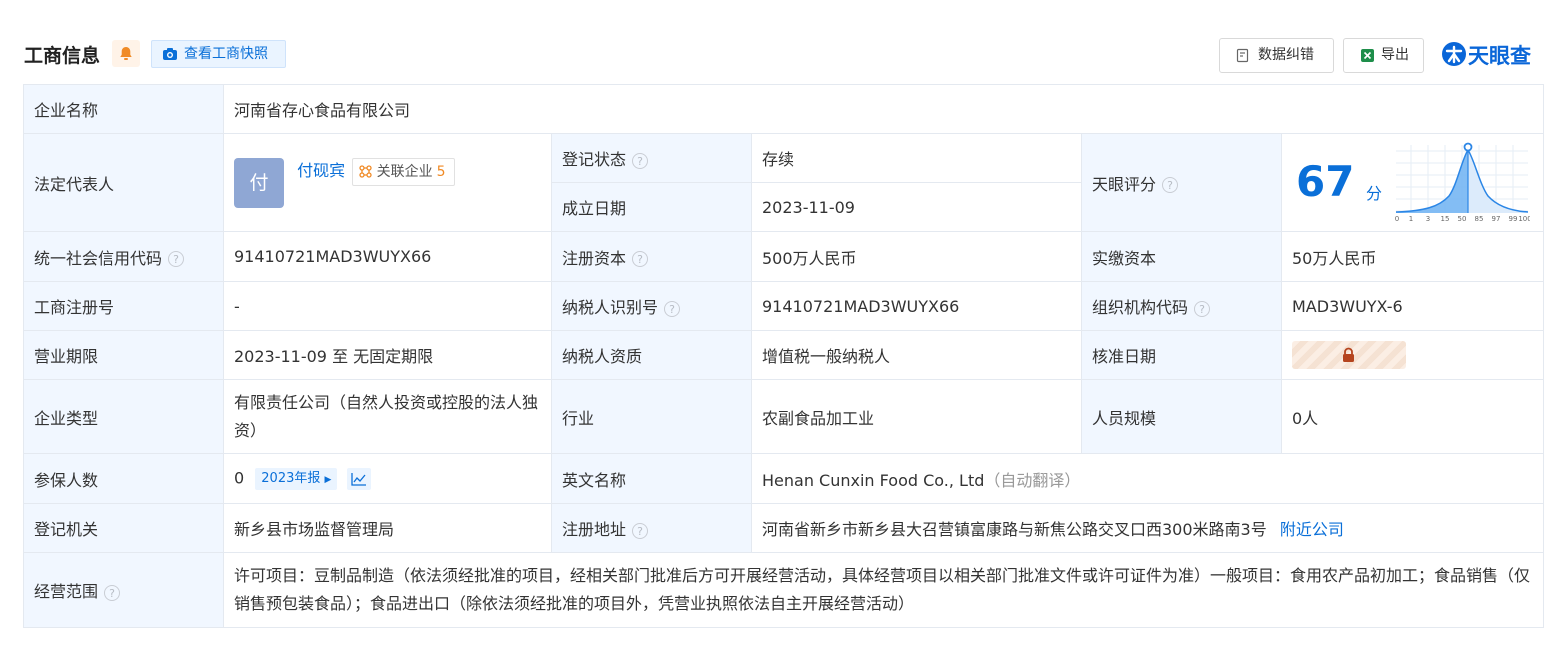  I want to click on approve-date-label: 核准日期, so click(1181, 355).